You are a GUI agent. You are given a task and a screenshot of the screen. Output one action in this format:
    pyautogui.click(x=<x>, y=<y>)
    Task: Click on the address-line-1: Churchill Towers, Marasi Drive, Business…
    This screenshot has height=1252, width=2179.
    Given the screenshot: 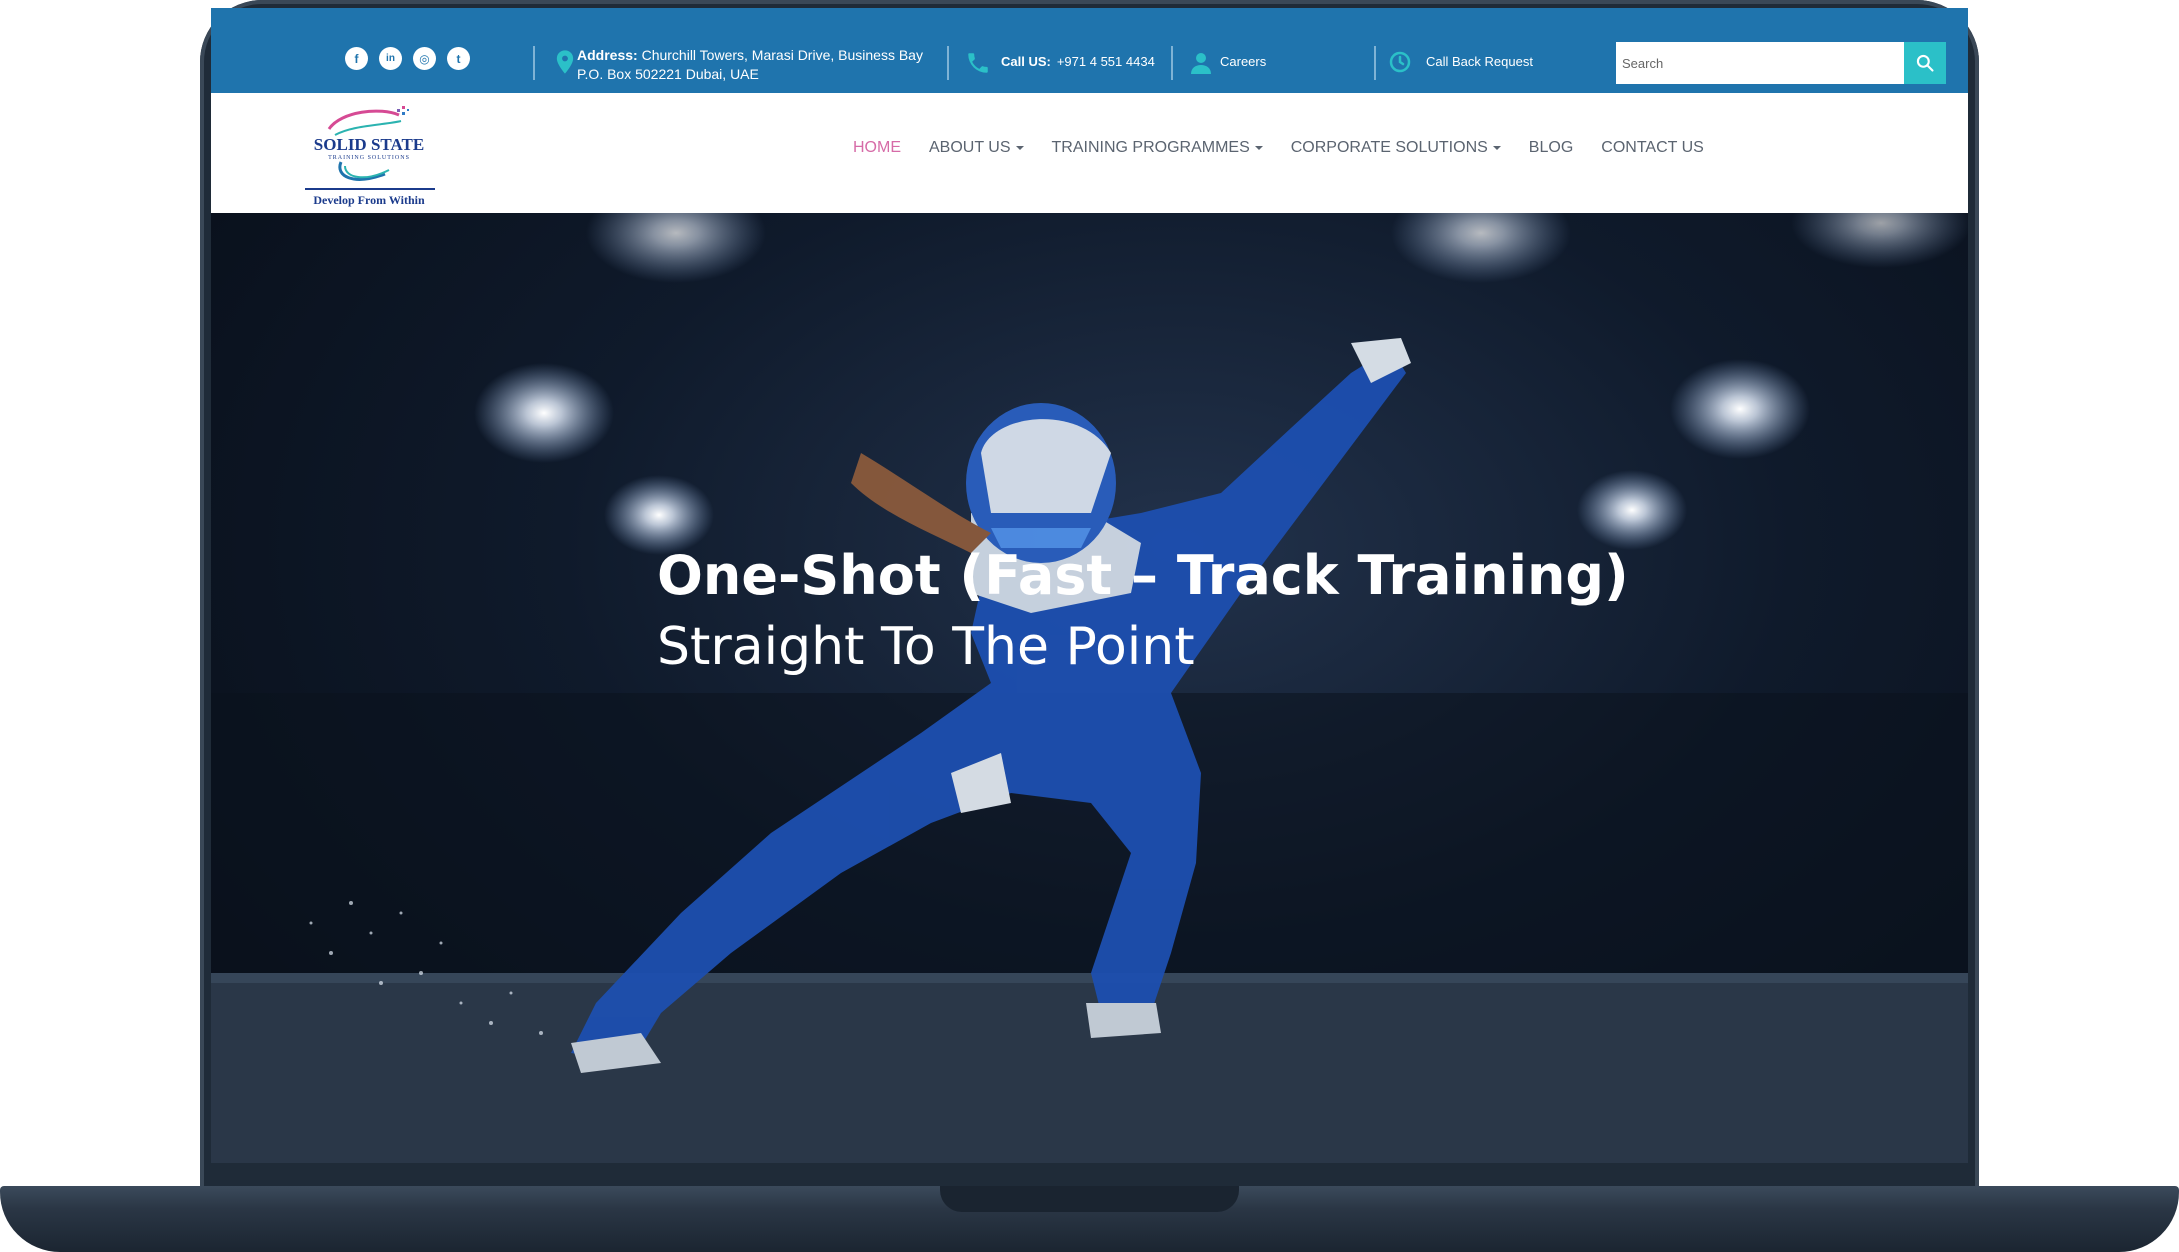 What is the action you would take?
    pyautogui.click(x=782, y=55)
    